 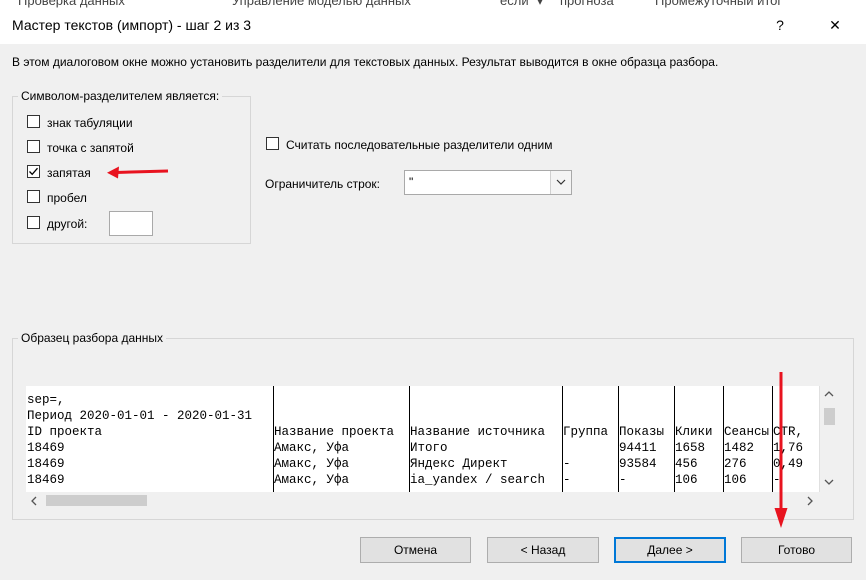 I want to click on chevron-up-icon, so click(x=829, y=394).